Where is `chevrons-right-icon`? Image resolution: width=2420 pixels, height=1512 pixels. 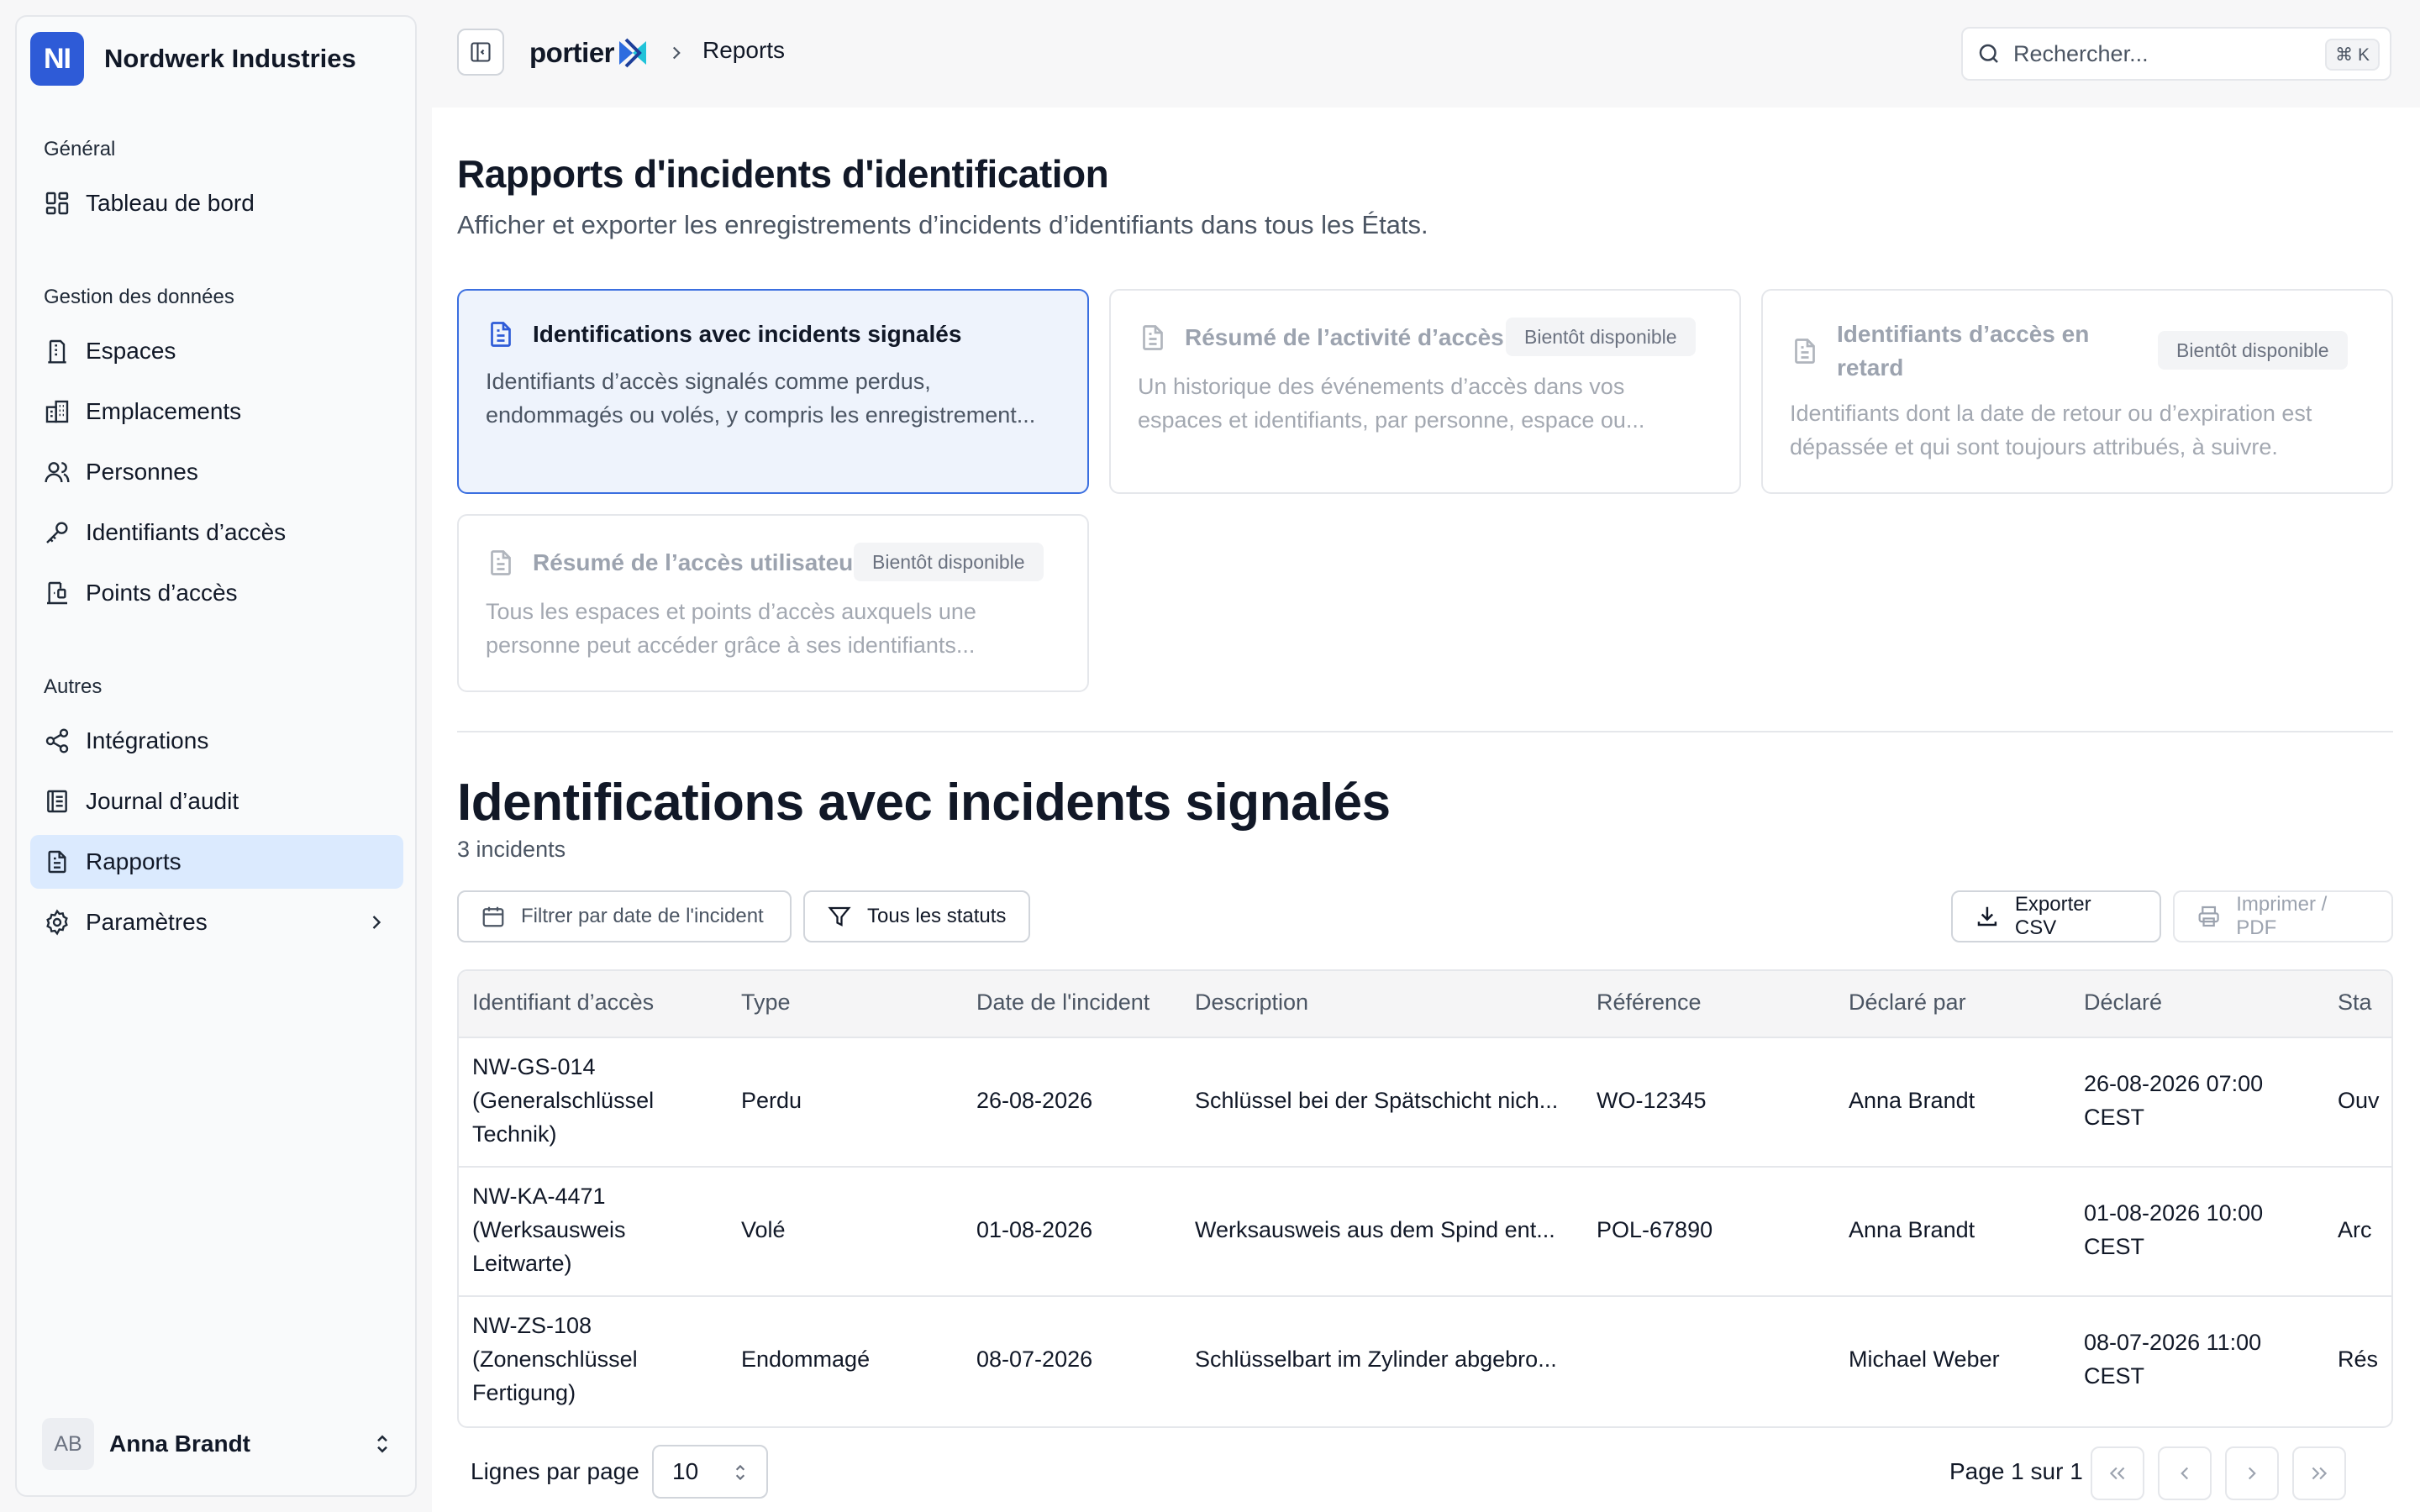 chevrons-right-icon is located at coordinates (2320, 1473).